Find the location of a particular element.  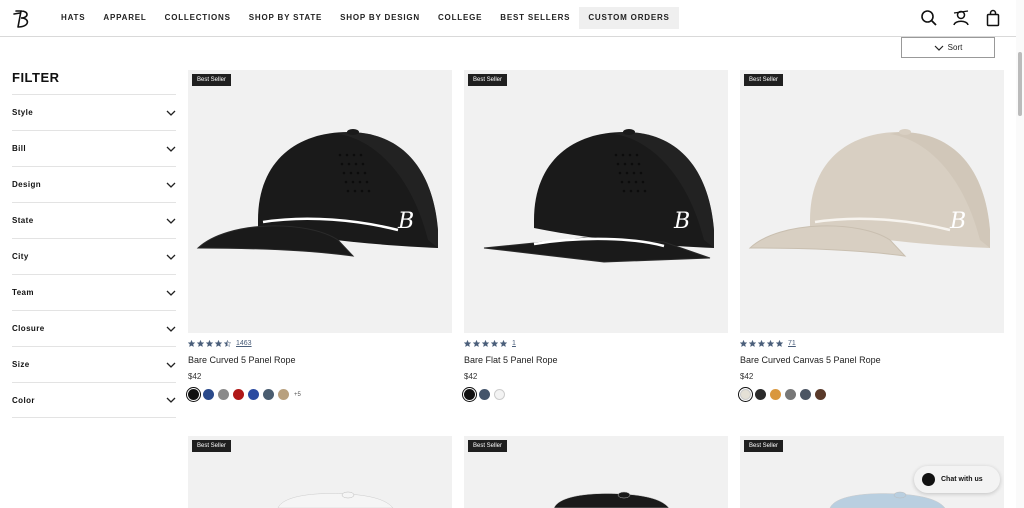

filter-team: Team is located at coordinates (94, 292).